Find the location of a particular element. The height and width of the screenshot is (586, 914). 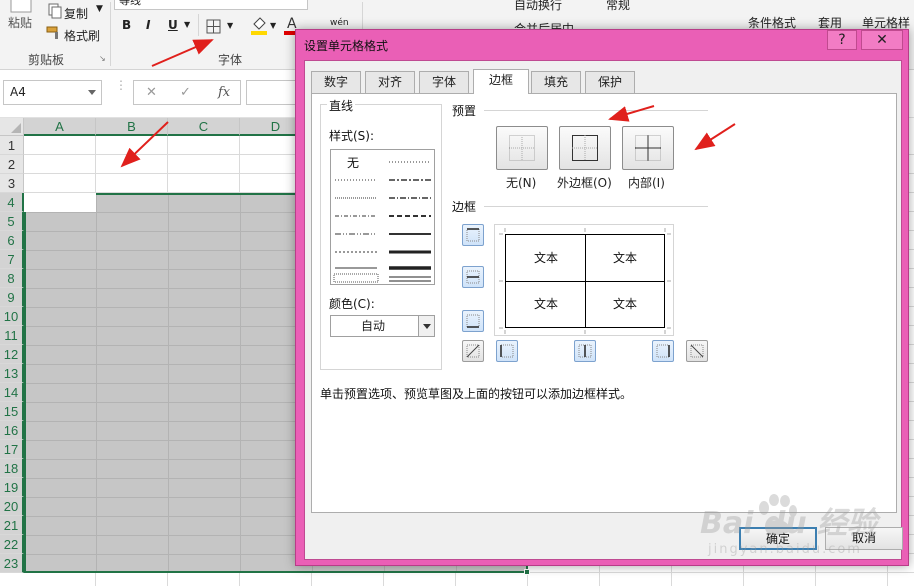

wrap-text-button: 自动换行 is located at coordinates (538, 6).